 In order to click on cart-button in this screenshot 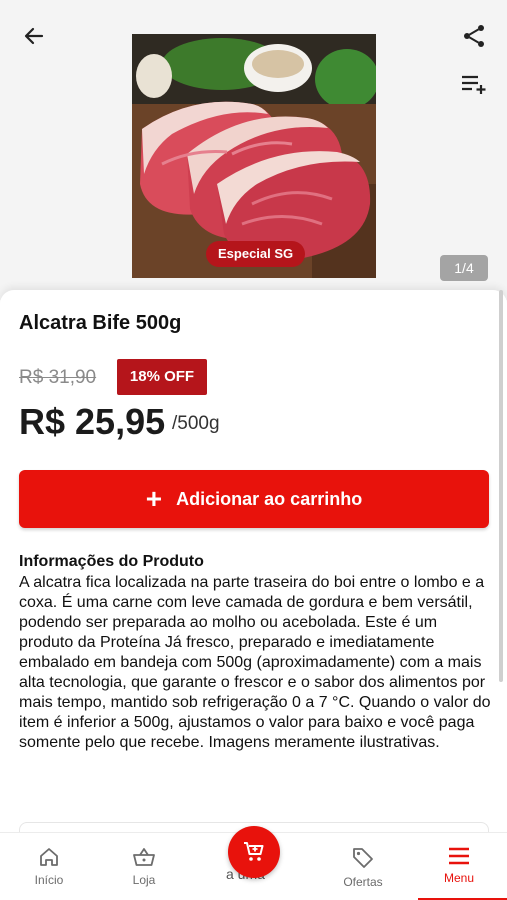, I will do `click(254, 852)`.